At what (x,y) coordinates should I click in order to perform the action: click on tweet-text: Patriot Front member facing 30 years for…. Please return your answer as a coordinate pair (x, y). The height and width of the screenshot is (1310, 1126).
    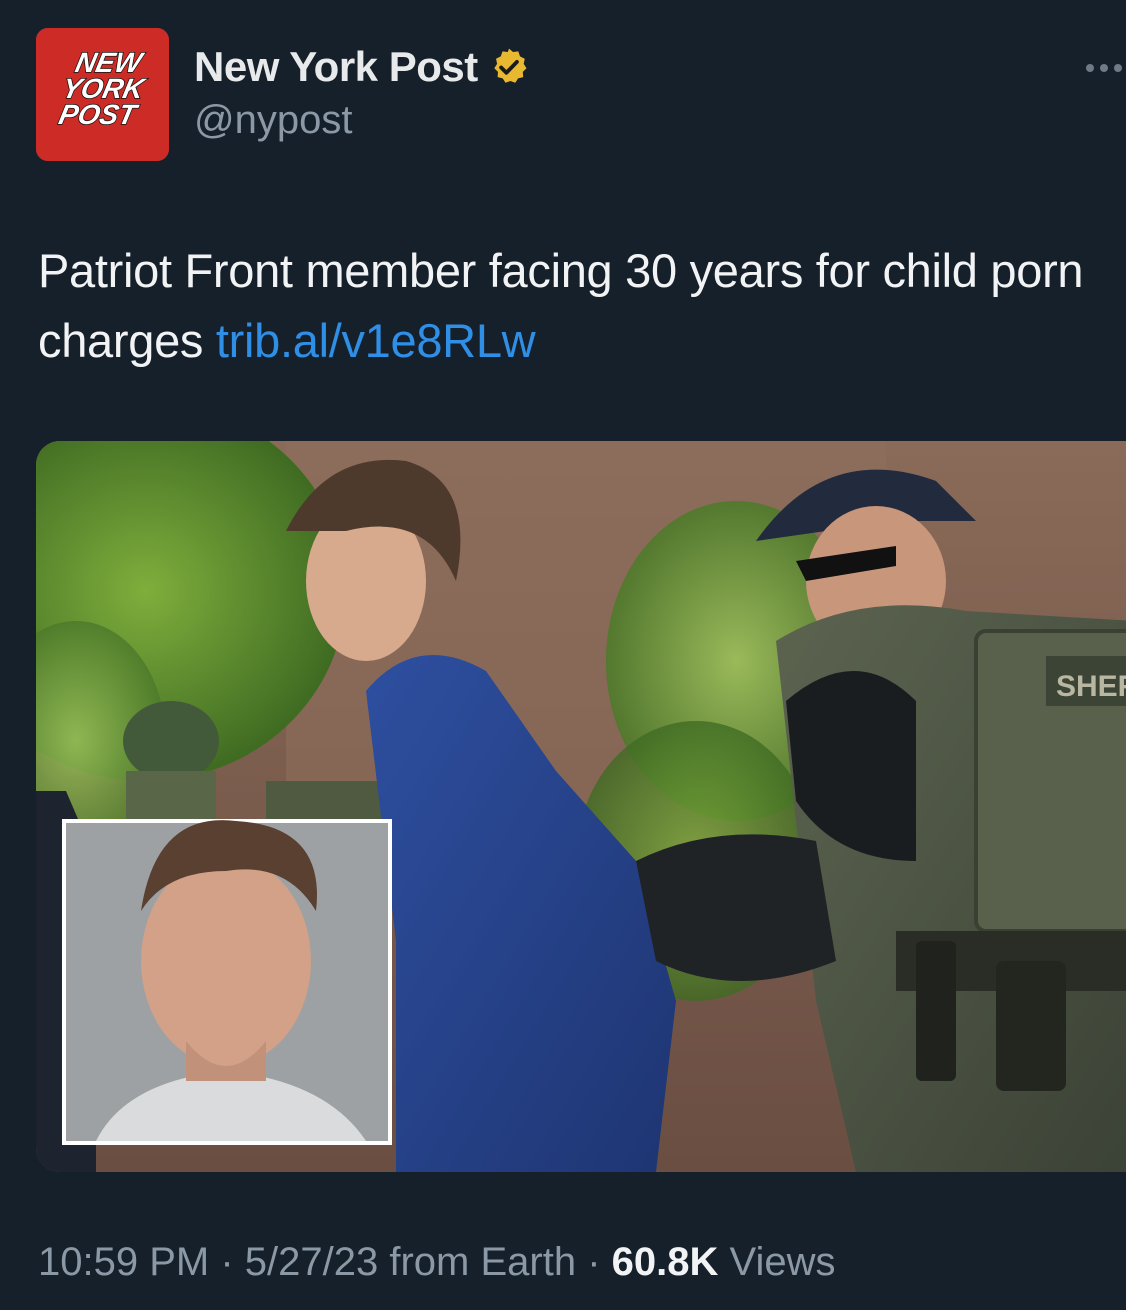
    Looking at the image, I should click on (573, 306).